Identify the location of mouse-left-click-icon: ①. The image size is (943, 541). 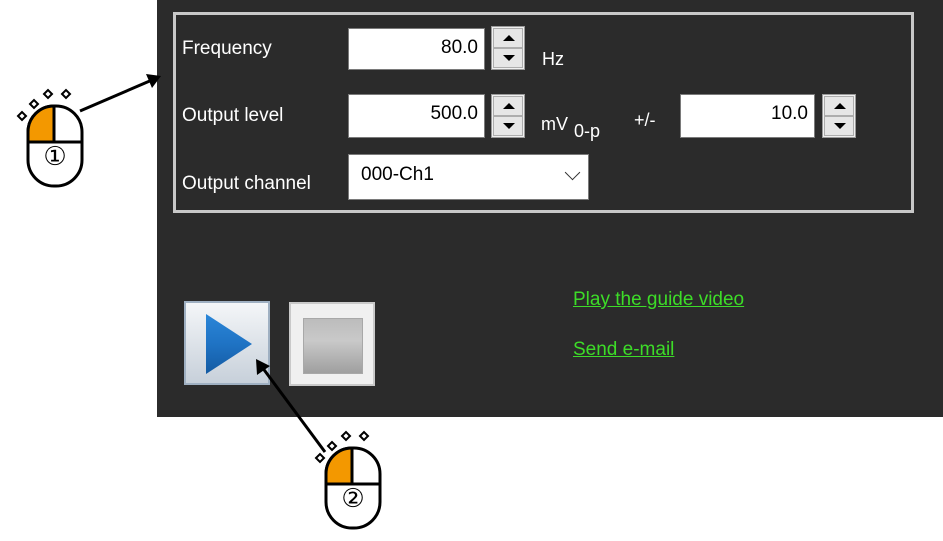
(51, 141).